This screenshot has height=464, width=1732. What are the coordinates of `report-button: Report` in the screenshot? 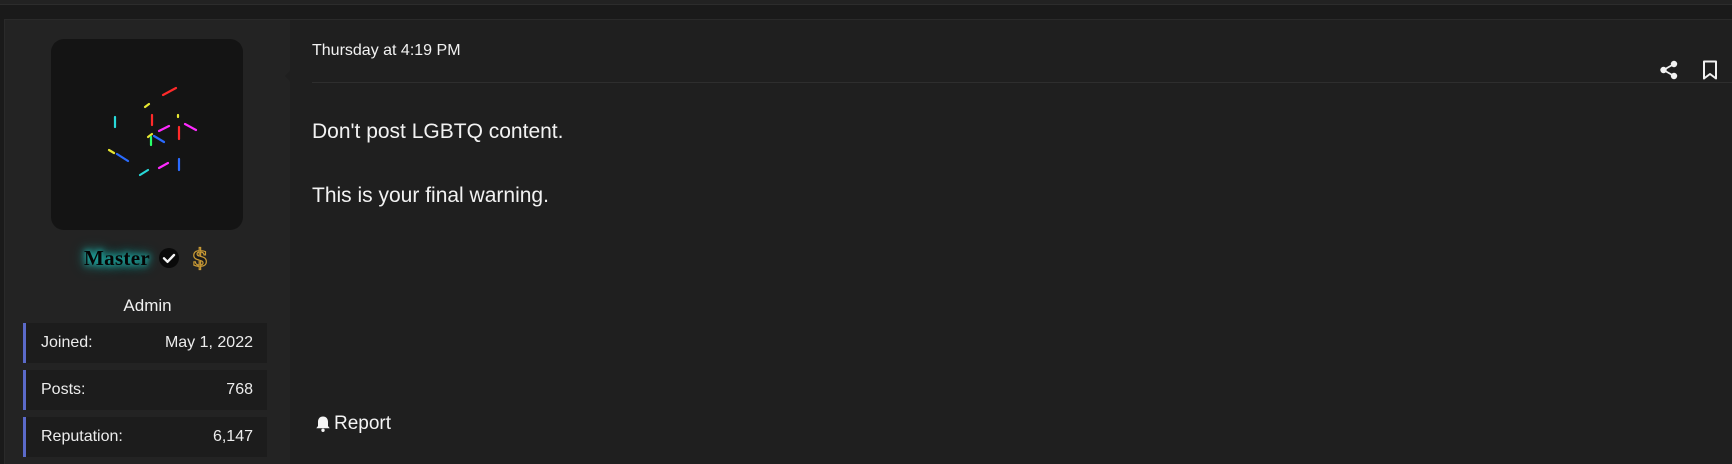 It's located at (352, 424).